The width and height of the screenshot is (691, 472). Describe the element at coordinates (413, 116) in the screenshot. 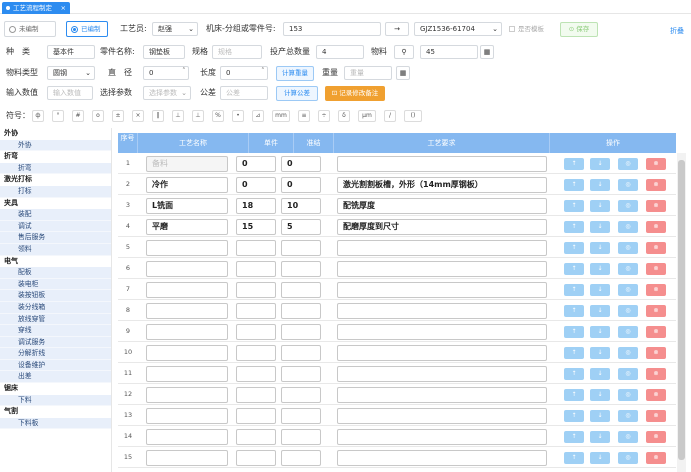

I see `symbol-button: ()` at that location.